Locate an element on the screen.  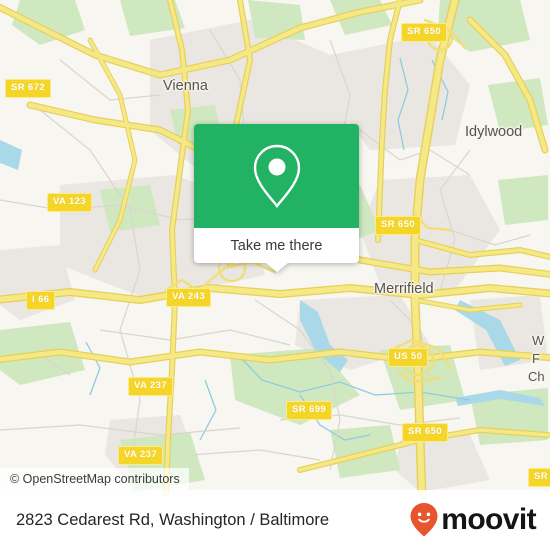
popup-icon-area is located at coordinates (276, 176).